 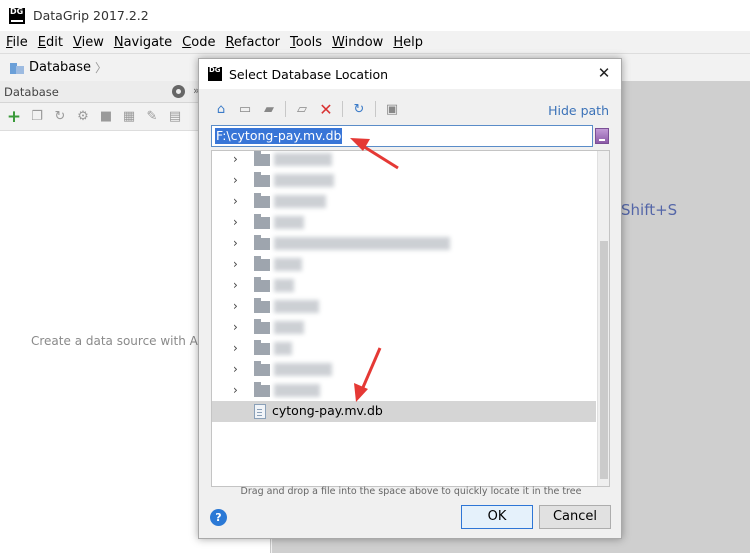 I want to click on project-folder-icon: ▰, so click(x=269, y=109).